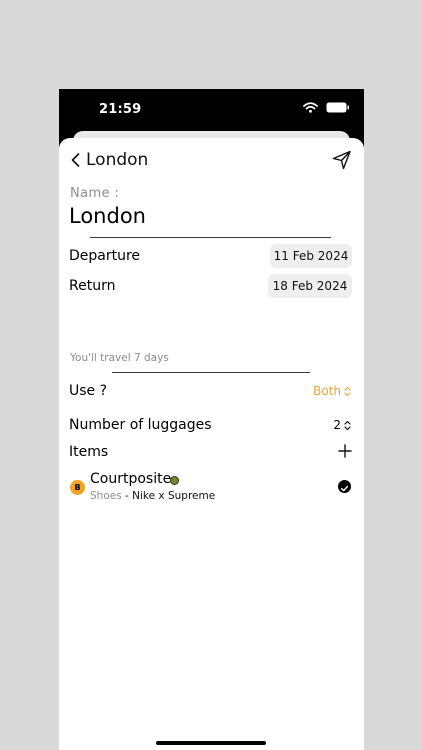  Describe the element at coordinates (211, 489) in the screenshot. I see `list-item: B Courtposite Shoes - Nike x Supreme` at that location.